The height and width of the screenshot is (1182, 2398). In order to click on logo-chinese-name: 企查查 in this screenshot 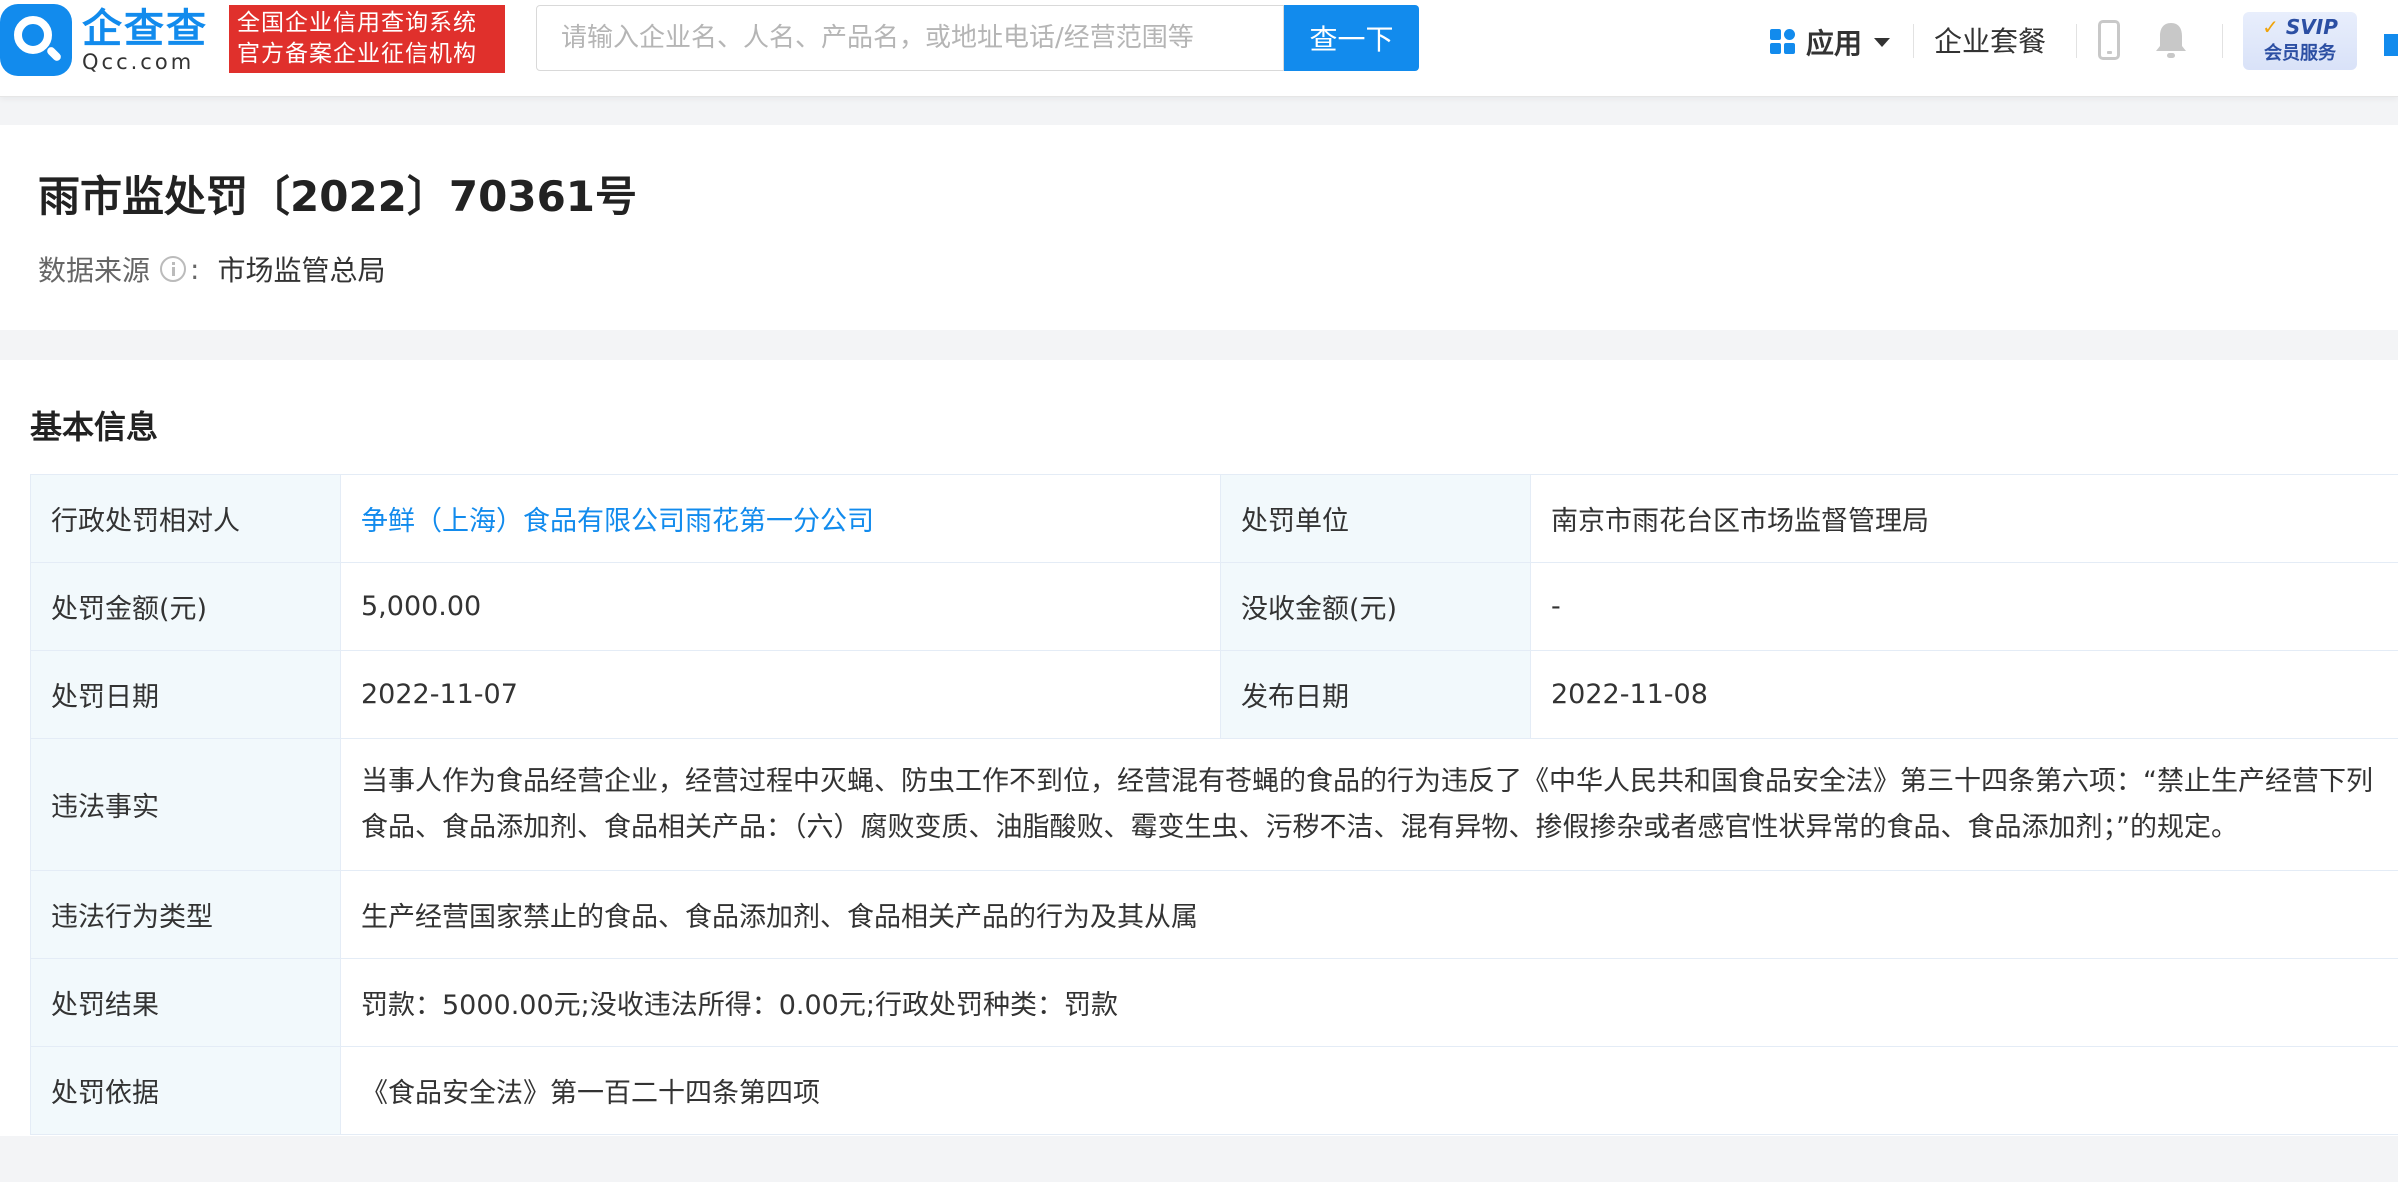, I will do `click(145, 29)`.